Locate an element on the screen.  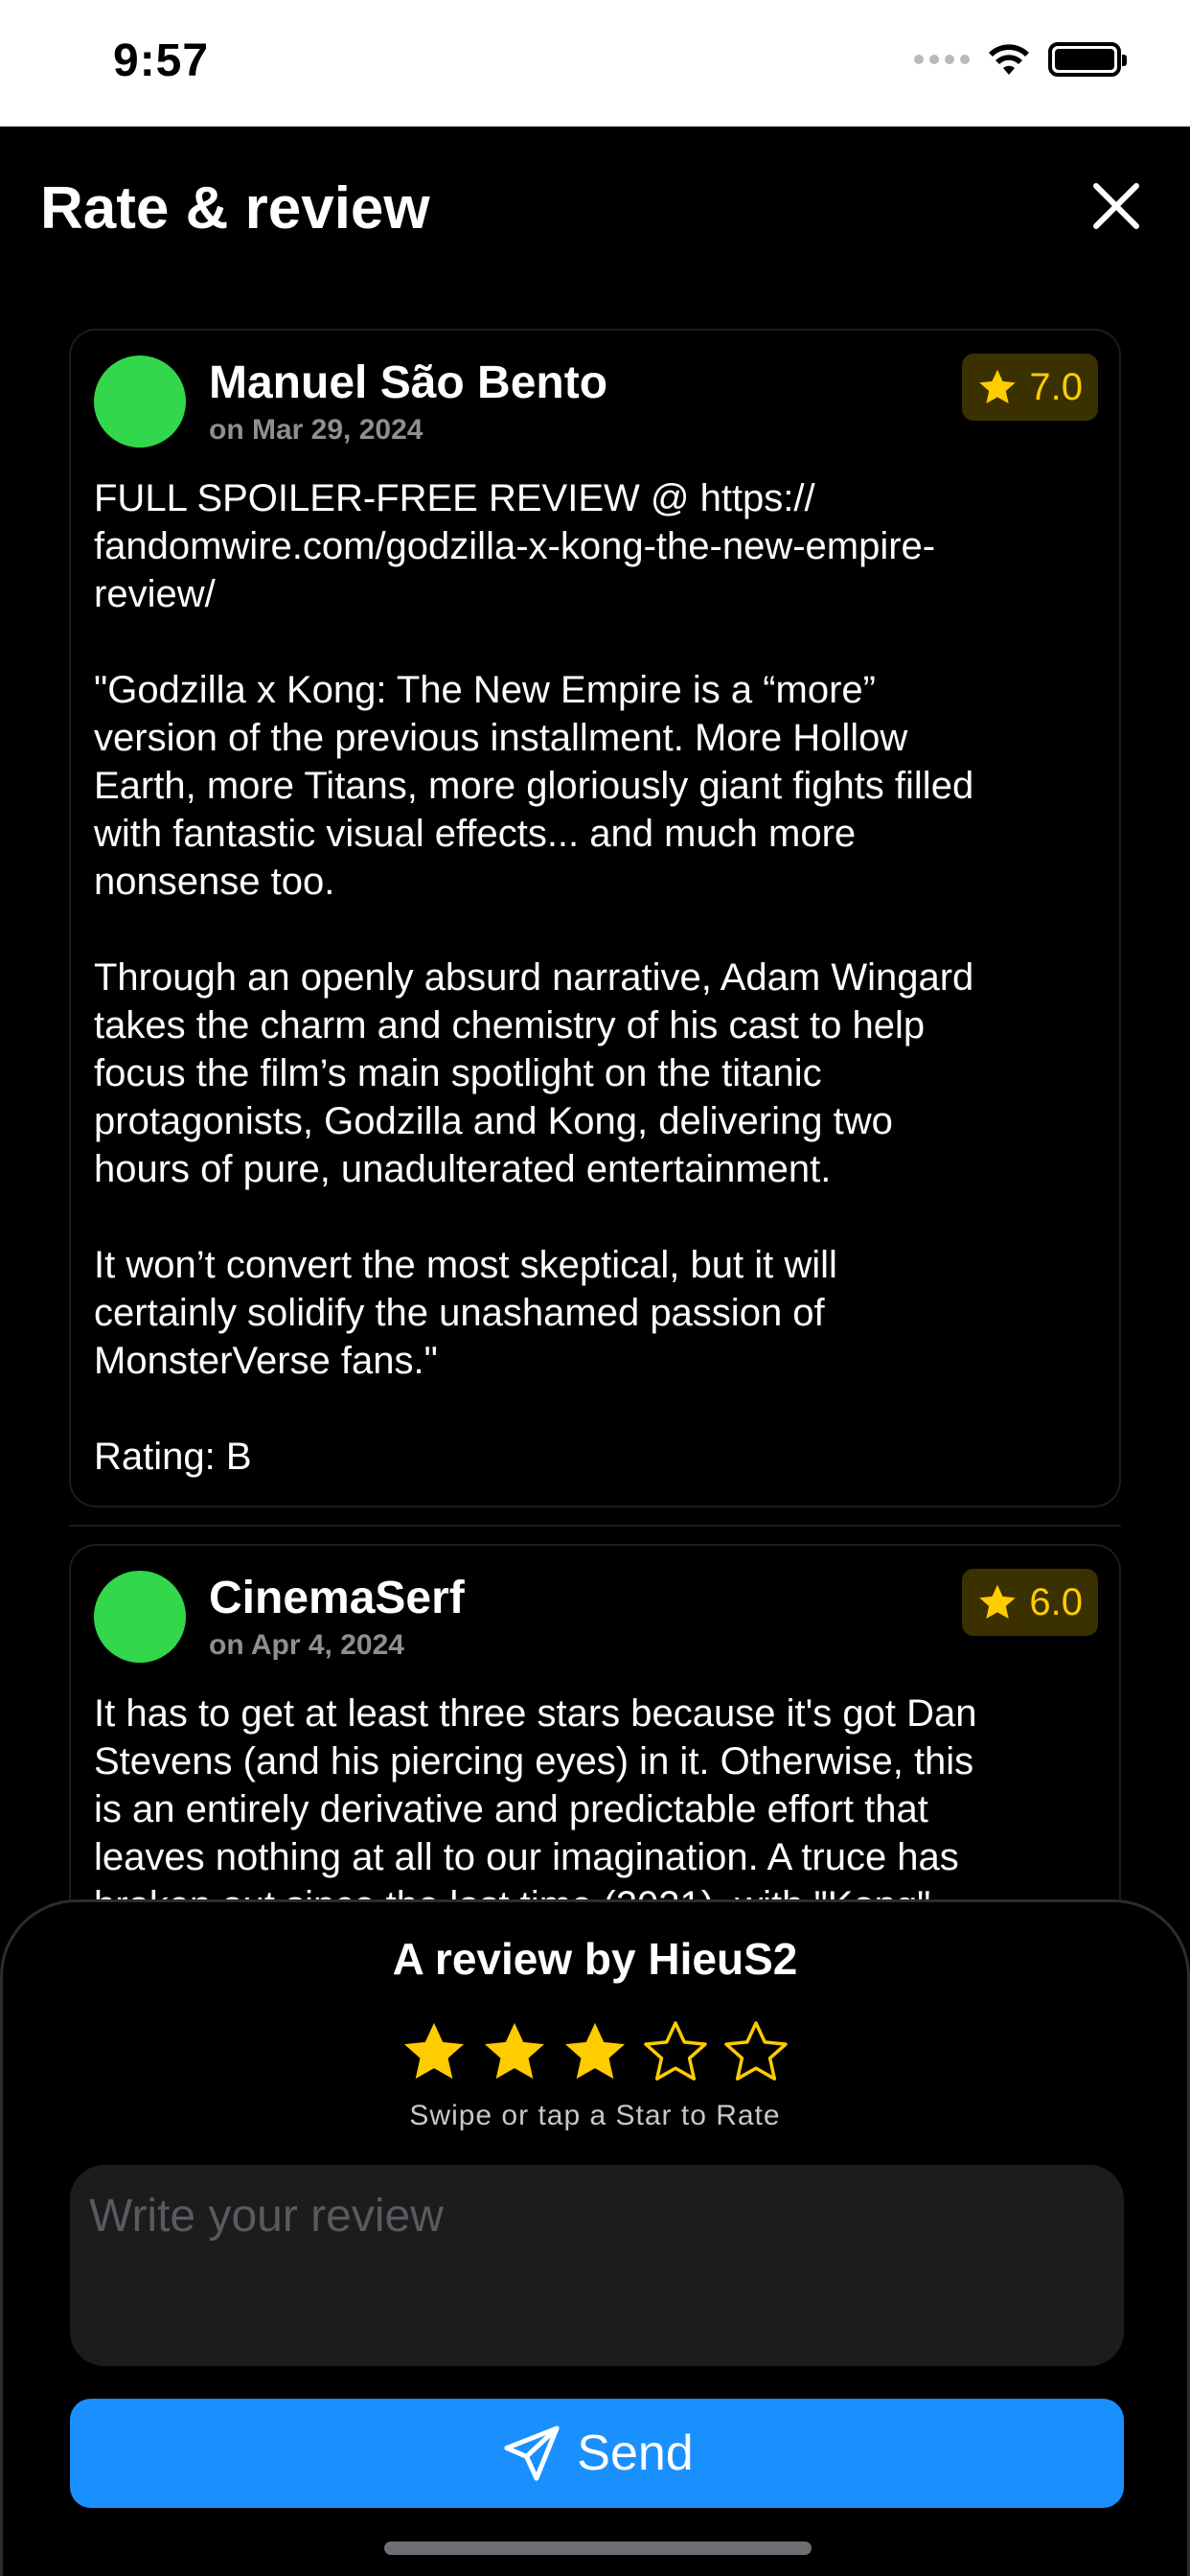
review-date: on Mar 29, 2024 is located at coordinates (316, 430).